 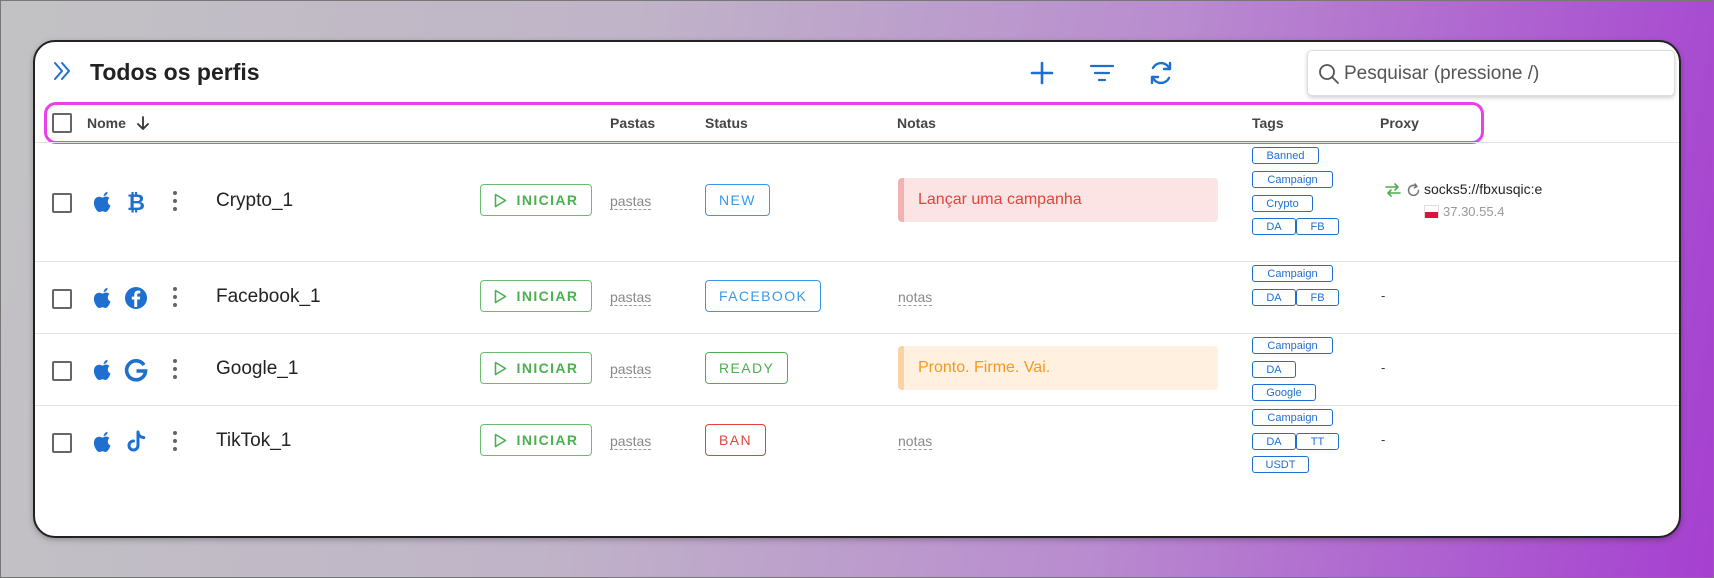 I want to click on column-name-label: Nome, so click(x=106, y=123).